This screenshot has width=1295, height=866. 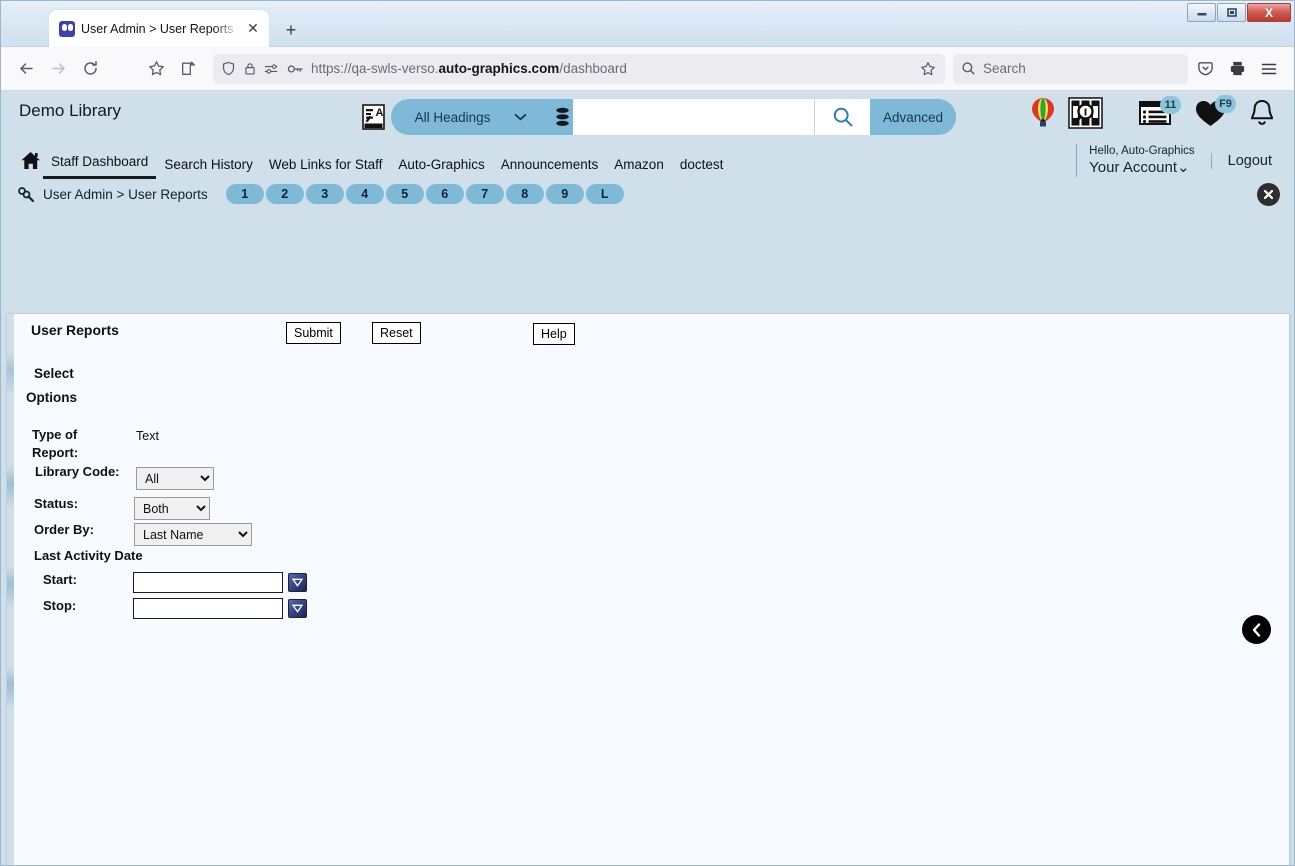 I want to click on catalog-search-bar: All Headings Advanced, so click(x=673, y=117).